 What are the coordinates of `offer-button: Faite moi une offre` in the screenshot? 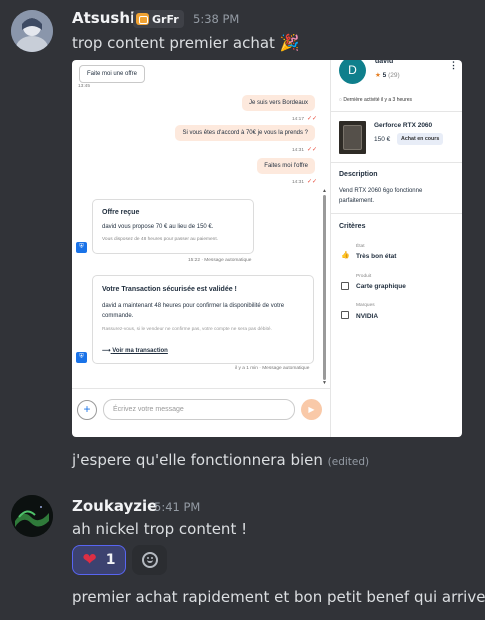 It's located at (112, 74).